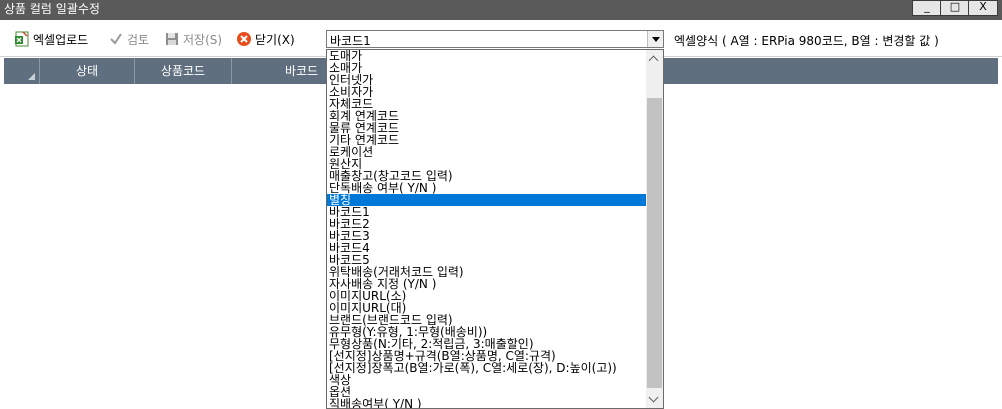 Image resolution: width=1002 pixels, height=409 pixels. What do you see at coordinates (654, 58) in the screenshot?
I see `scroll-up-icon` at bounding box center [654, 58].